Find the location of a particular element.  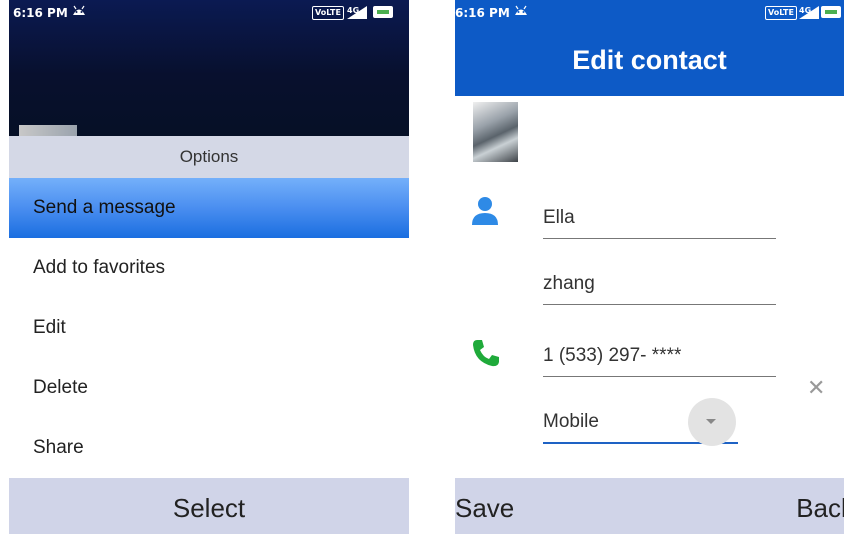

menu-item-send-message: Send a message is located at coordinates (209, 208).